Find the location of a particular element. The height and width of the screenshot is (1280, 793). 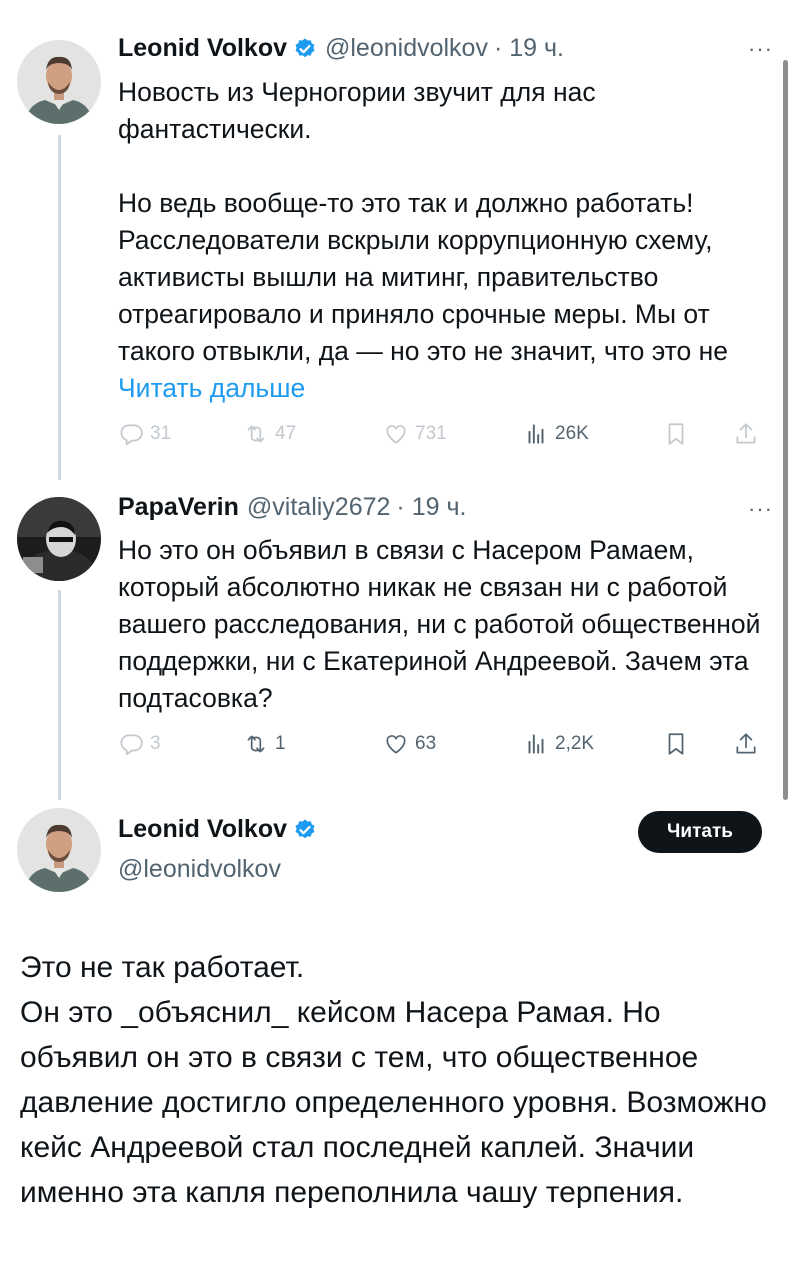

tweet-header: Leonid Volkov @leonidvolkov · 19 ч. is located at coordinates (341, 48).